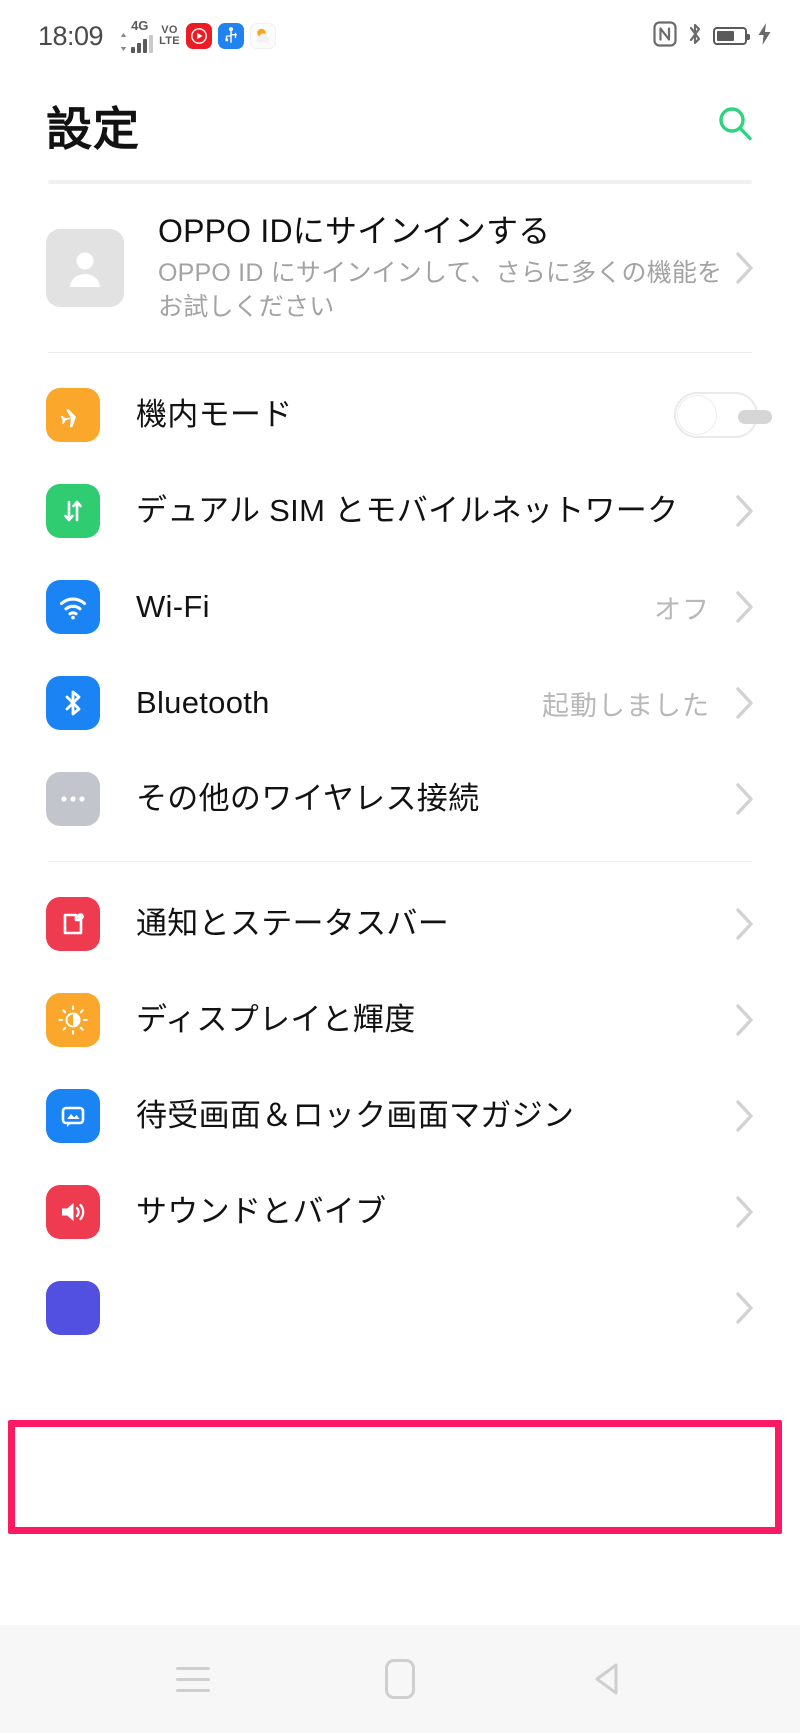 The height and width of the screenshot is (1733, 800). I want to click on settings-row-partial-next, so click(400, 1308).